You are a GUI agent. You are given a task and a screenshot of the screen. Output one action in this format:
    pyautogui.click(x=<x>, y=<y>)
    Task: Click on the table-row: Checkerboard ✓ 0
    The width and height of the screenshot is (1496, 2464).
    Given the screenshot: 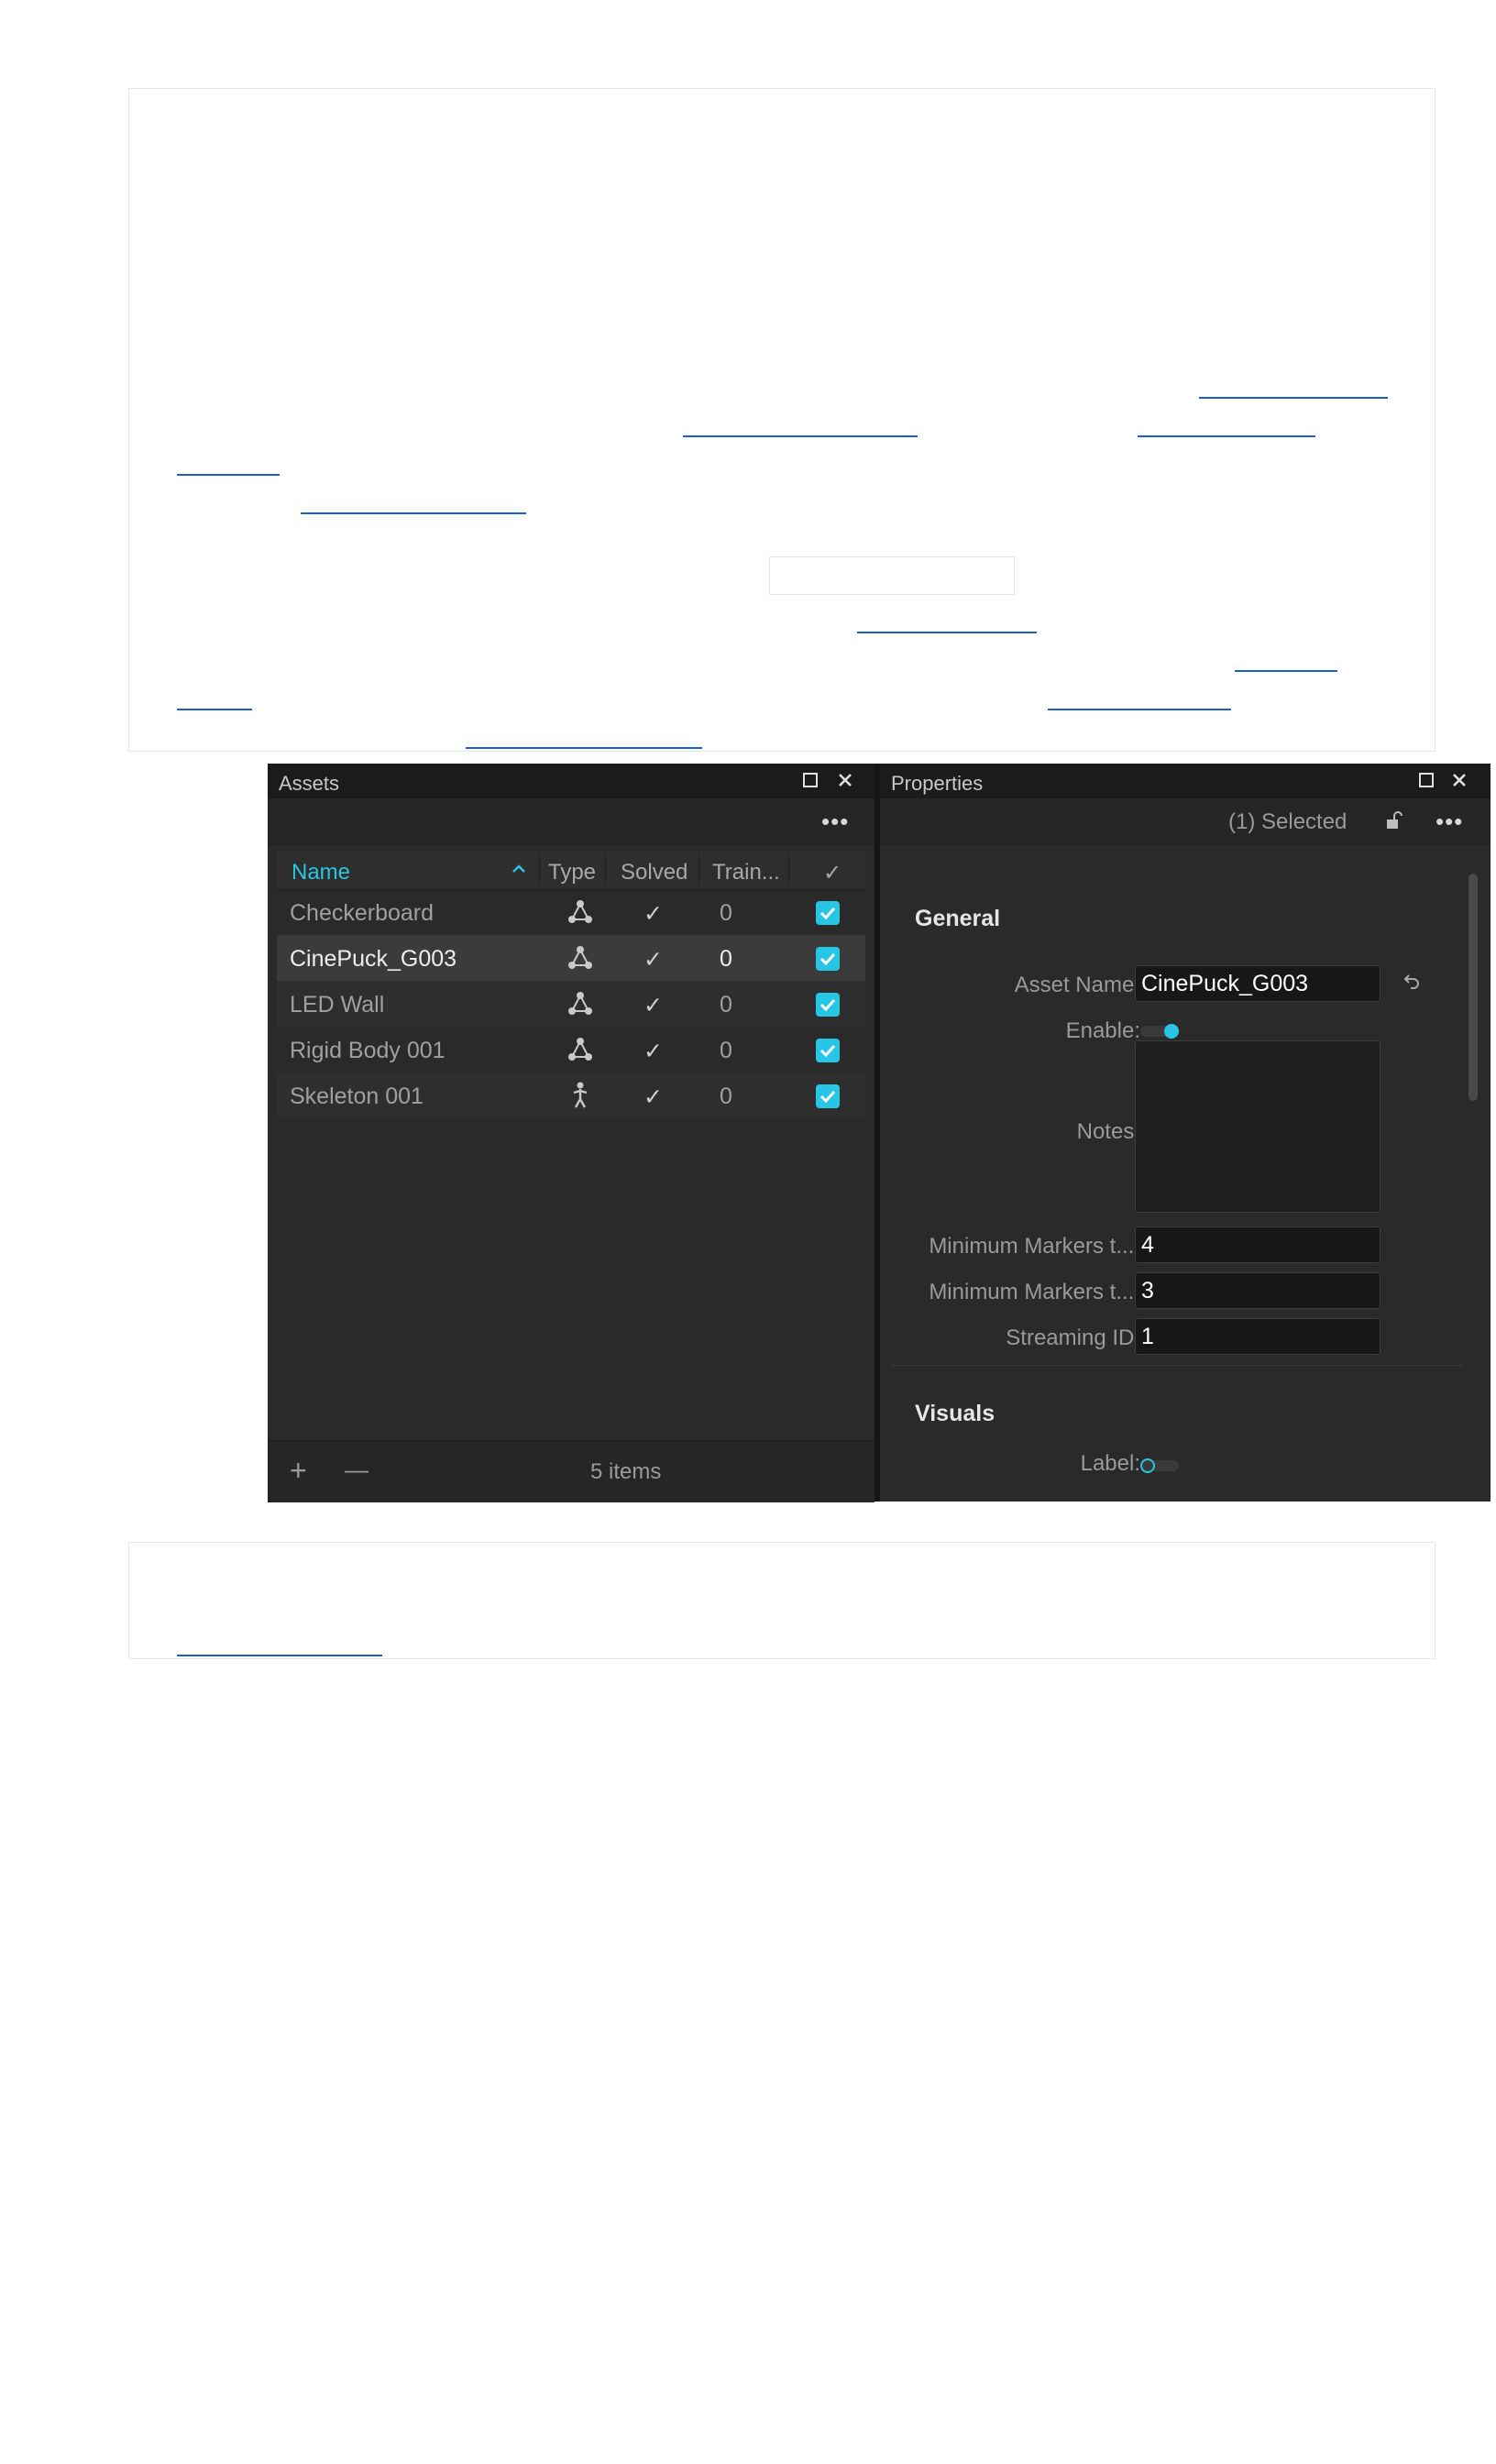 What is the action you would take?
    pyautogui.click(x=571, y=912)
    